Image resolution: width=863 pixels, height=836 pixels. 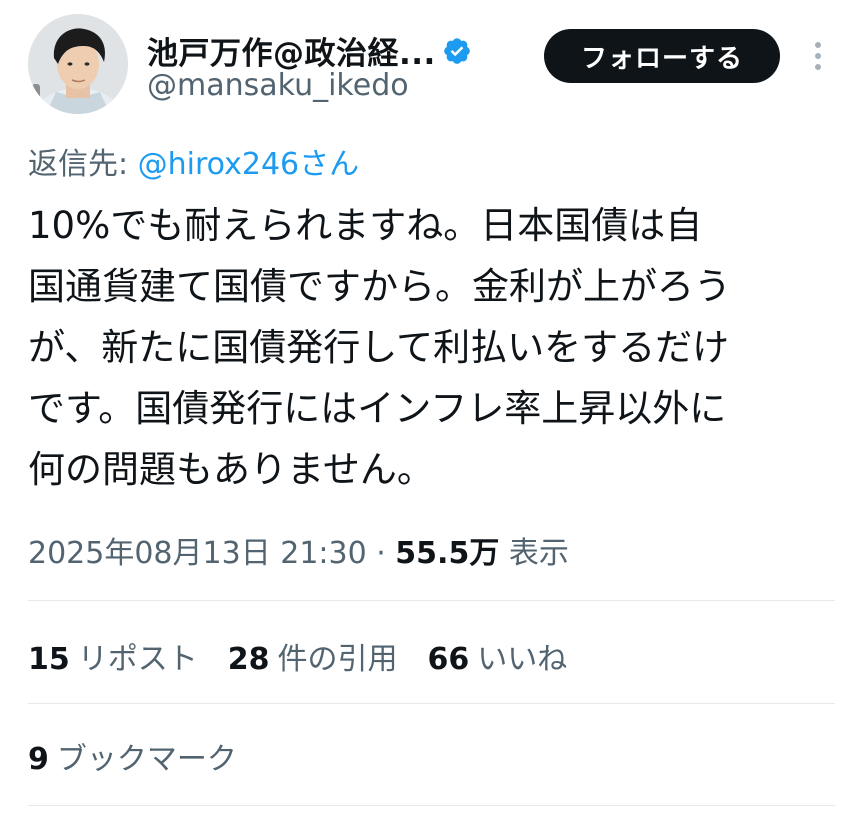 What do you see at coordinates (197, 553) in the screenshot?
I see `tweet-timestamp: 2025年08月13日 21:30` at bounding box center [197, 553].